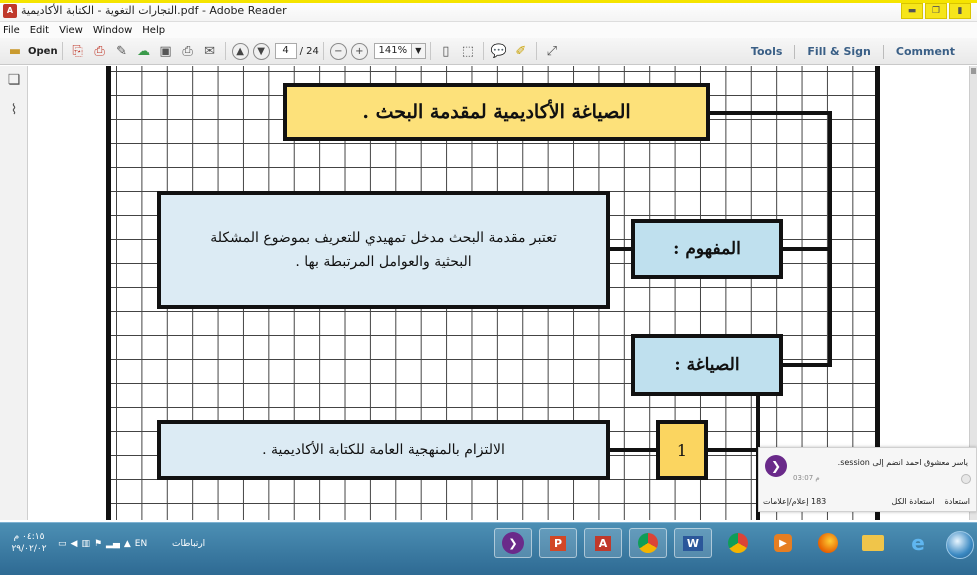  Describe the element at coordinates (100, 51) in the screenshot. I see `export-pdf-icon: ⎙` at that location.